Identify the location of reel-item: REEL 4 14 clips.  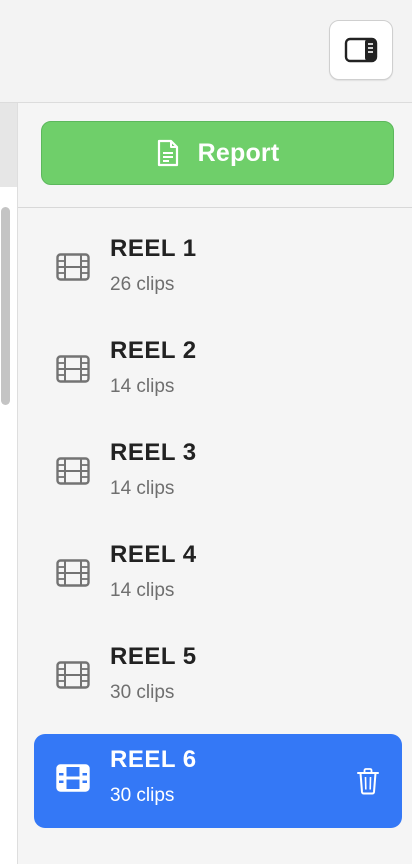
(218, 576).